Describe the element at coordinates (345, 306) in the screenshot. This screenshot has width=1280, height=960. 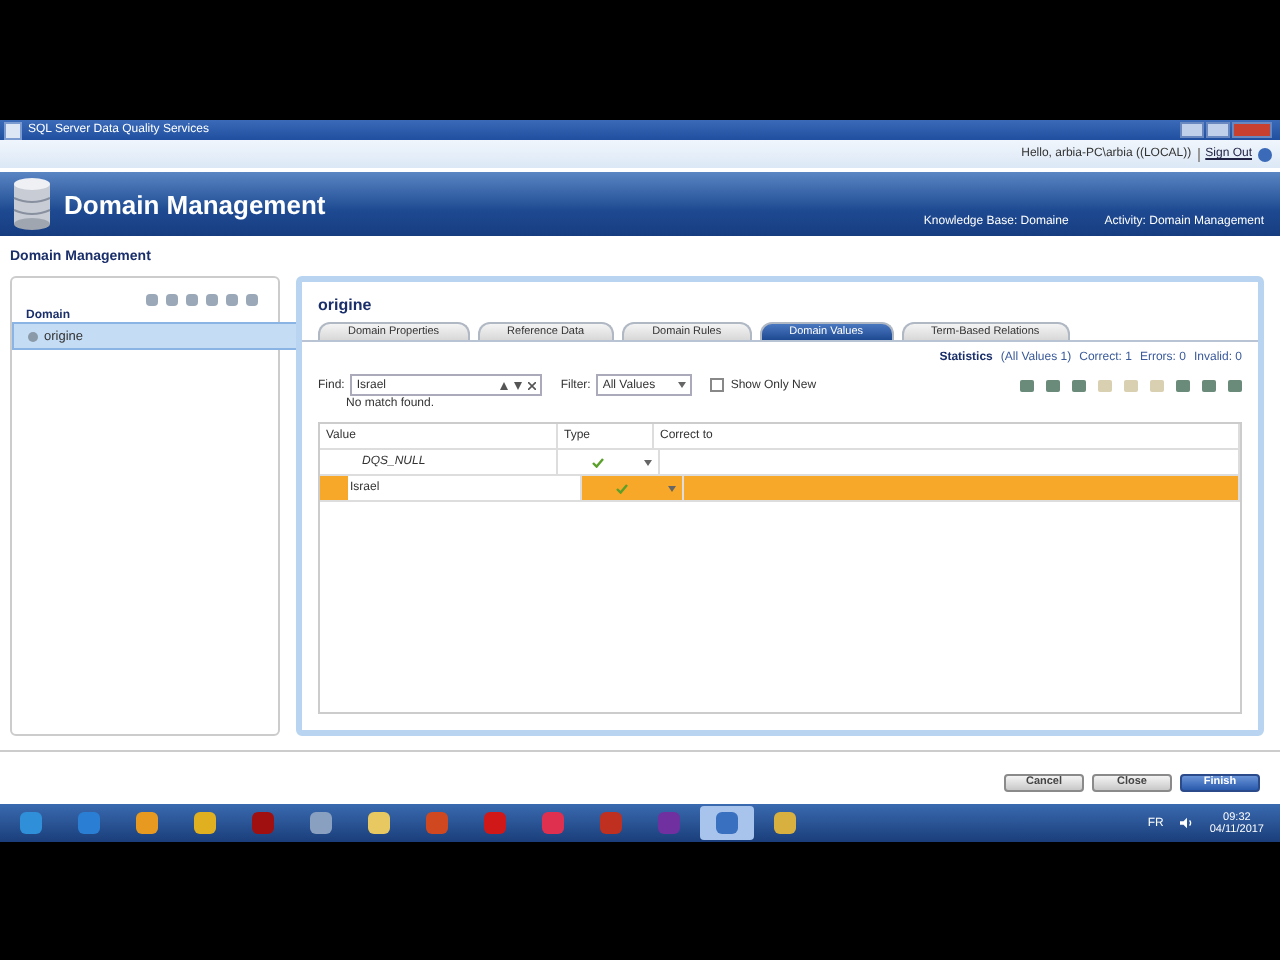
I see `domain-title: origine` at that location.